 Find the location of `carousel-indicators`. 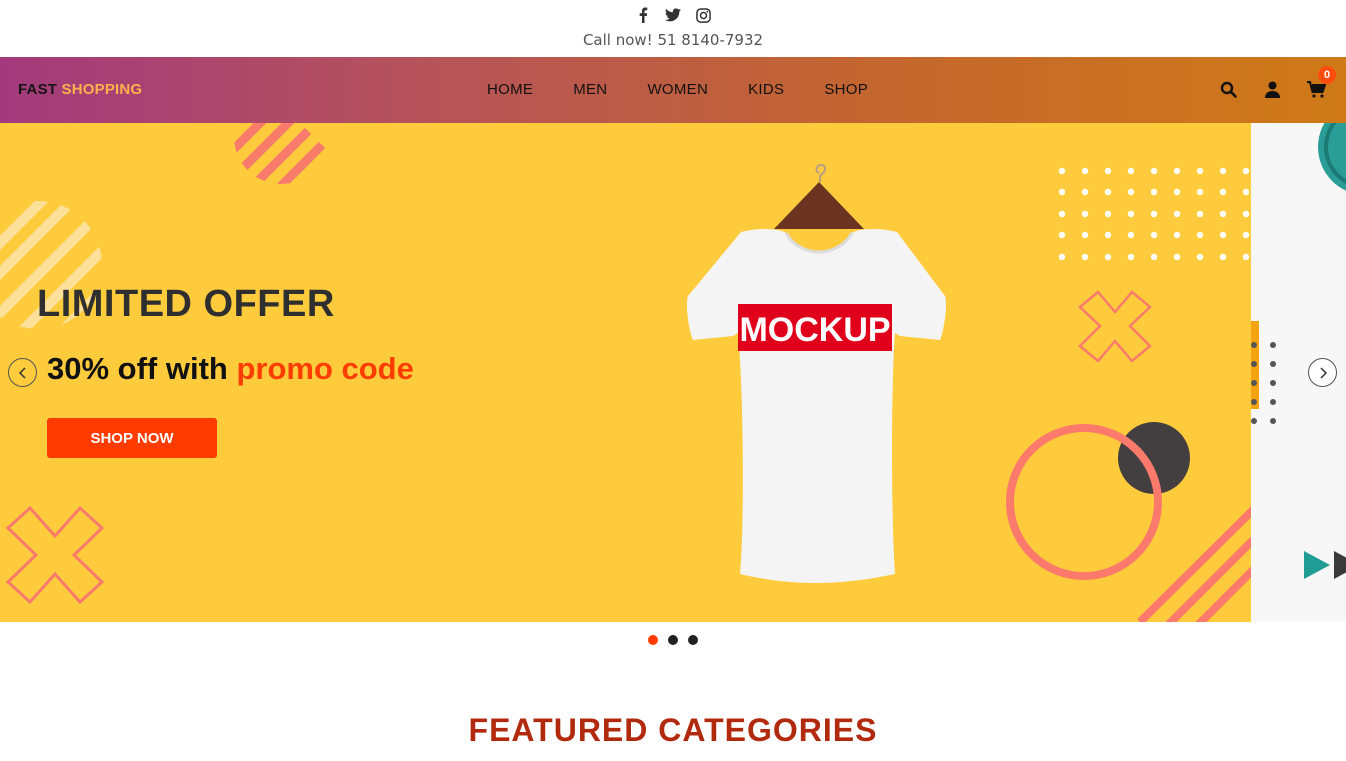

carousel-indicators is located at coordinates (673, 640).